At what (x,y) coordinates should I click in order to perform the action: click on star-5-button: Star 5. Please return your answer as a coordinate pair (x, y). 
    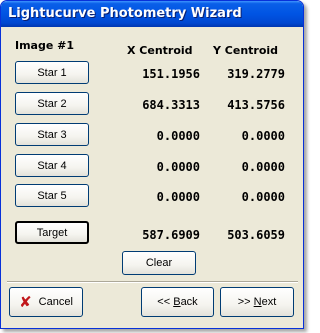
    Looking at the image, I should click on (52, 195).